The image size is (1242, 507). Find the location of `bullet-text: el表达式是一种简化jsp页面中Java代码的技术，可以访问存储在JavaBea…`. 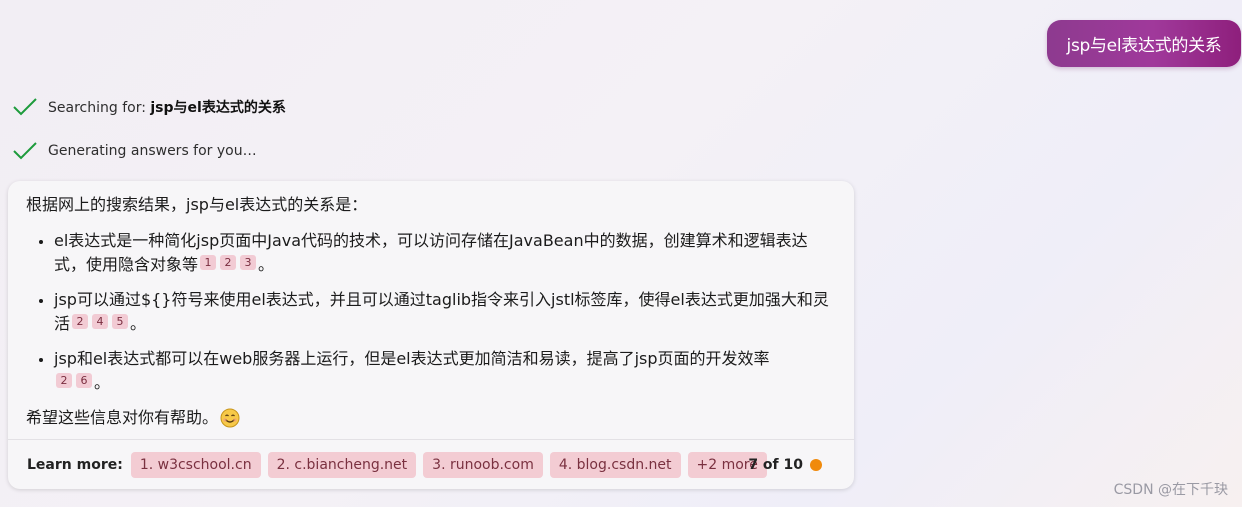

bullet-text: el表达式是一种简化jsp页面中Java代码的技术，可以访问存储在JavaBea… is located at coordinates (431, 252).